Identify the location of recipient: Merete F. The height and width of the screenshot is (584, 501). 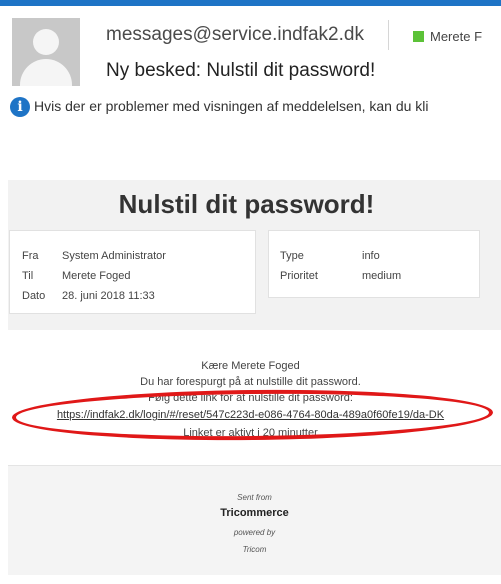
(447, 36).